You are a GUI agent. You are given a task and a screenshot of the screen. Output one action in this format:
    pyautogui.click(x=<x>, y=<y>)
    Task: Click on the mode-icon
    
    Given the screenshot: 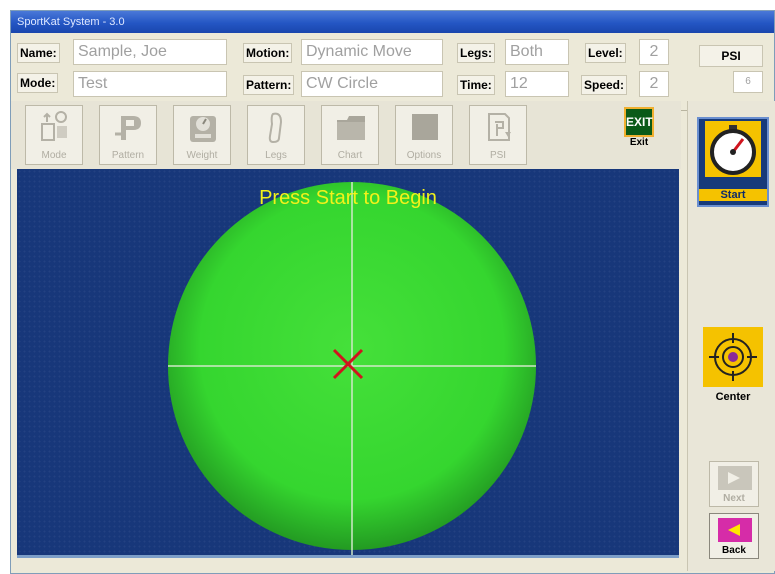 What is the action you would take?
    pyautogui.click(x=54, y=126)
    